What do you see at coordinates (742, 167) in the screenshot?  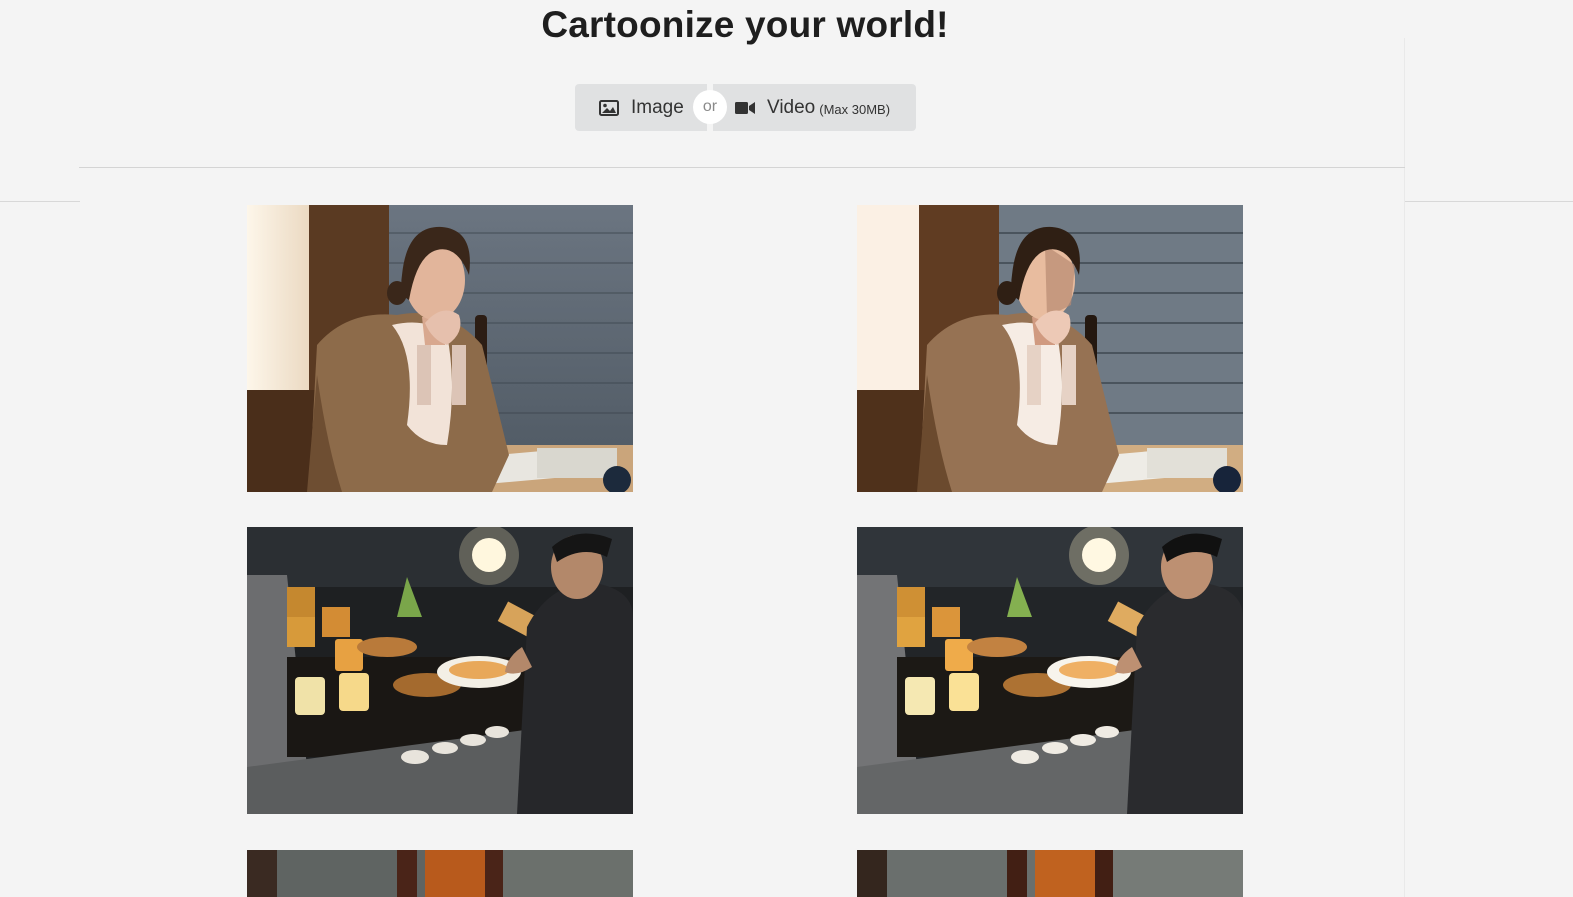 I see `header-divider` at bounding box center [742, 167].